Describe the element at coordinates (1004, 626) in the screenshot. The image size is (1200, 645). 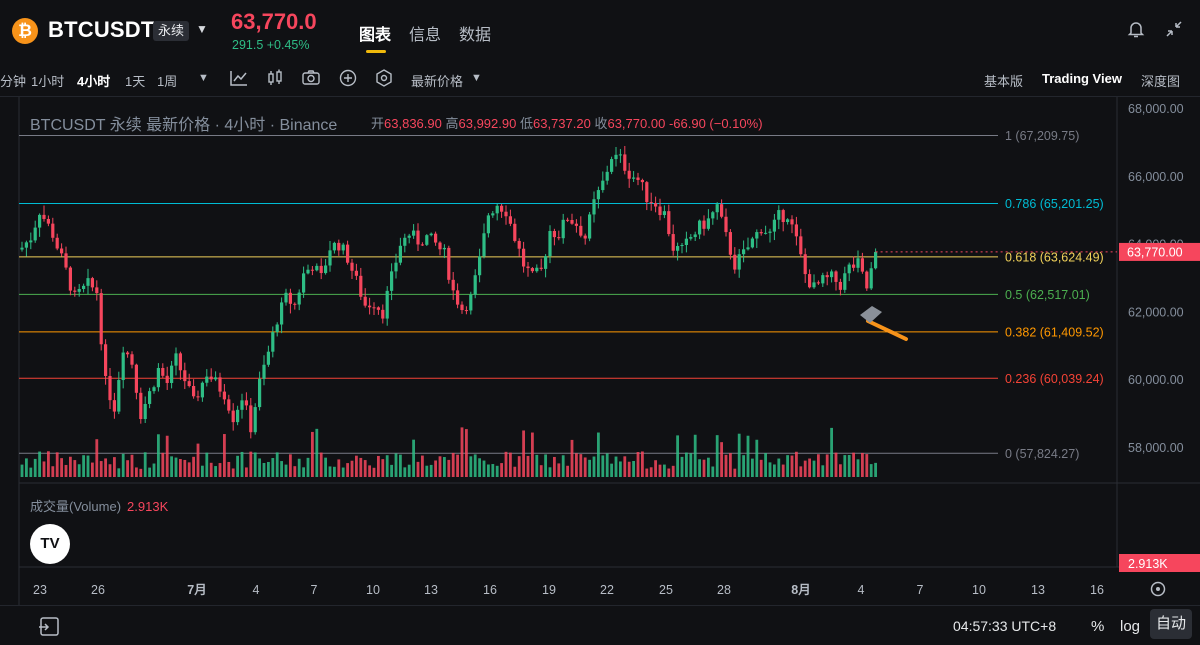
I see `utc-clock: 04:57:33 UTC+8` at that location.